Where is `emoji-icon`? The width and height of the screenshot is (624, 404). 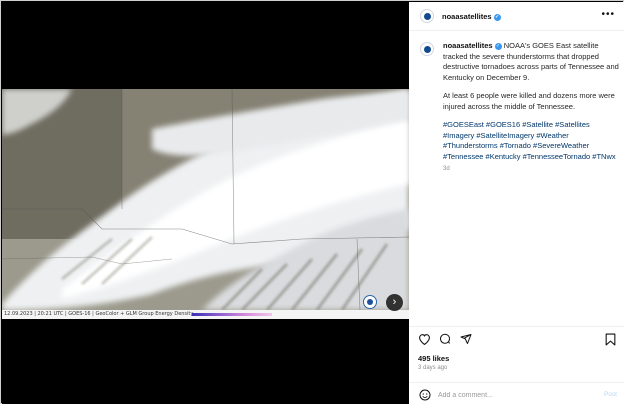 emoji-icon is located at coordinates (425, 395).